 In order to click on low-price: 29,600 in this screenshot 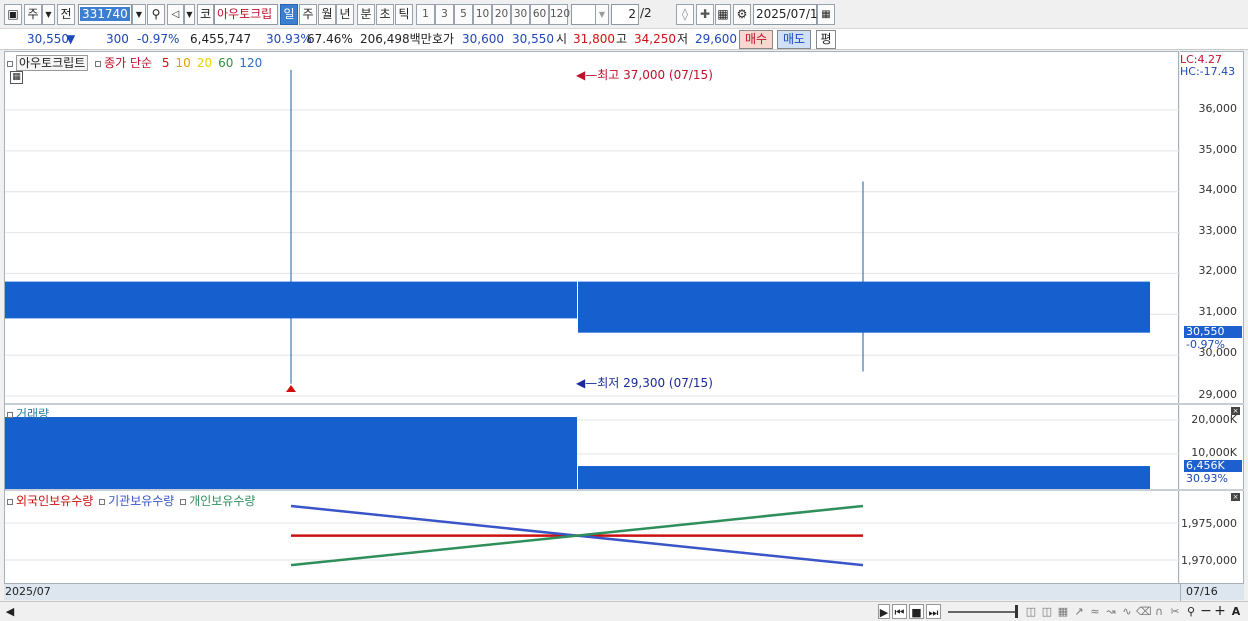, I will do `click(716, 39)`.